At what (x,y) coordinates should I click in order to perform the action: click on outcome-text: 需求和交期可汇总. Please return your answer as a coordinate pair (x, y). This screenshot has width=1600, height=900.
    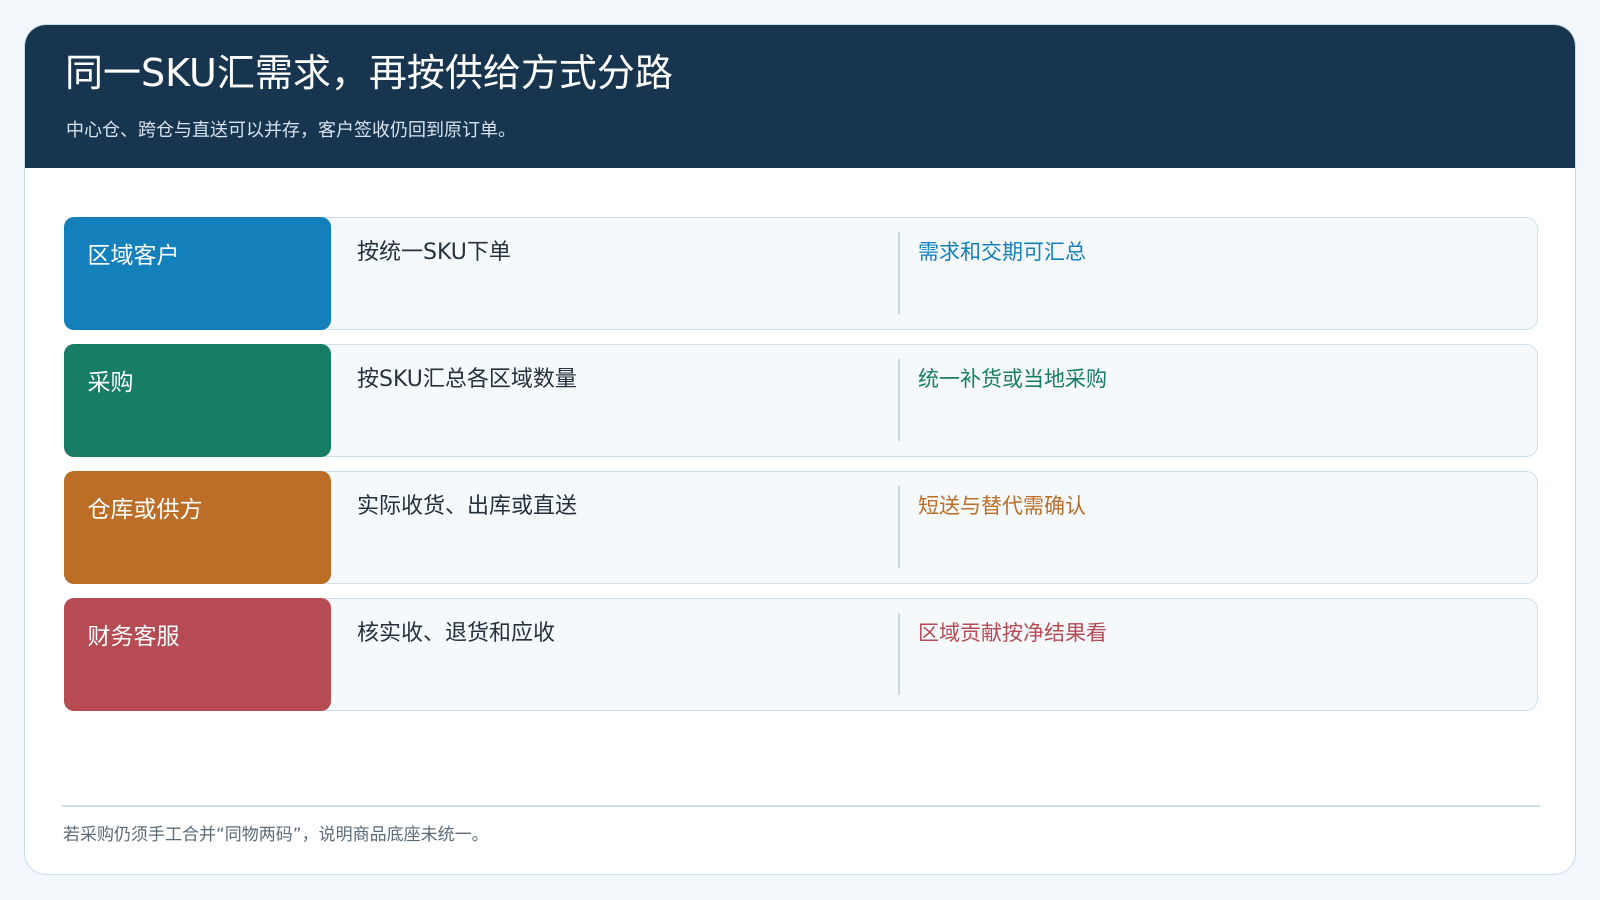
    Looking at the image, I should click on (1002, 252).